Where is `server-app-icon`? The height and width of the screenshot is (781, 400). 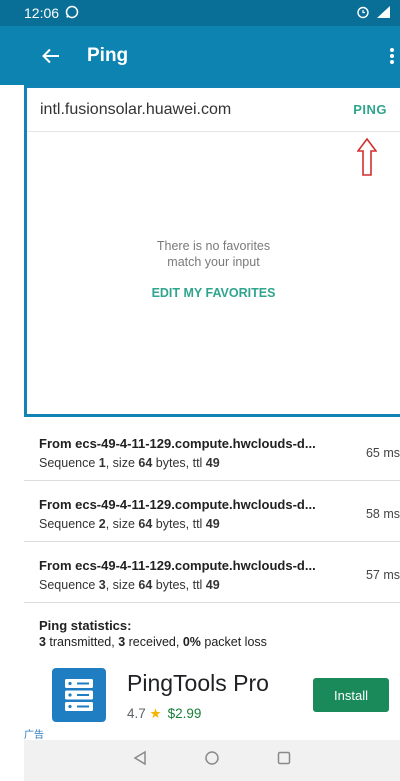 server-app-icon is located at coordinates (79, 695).